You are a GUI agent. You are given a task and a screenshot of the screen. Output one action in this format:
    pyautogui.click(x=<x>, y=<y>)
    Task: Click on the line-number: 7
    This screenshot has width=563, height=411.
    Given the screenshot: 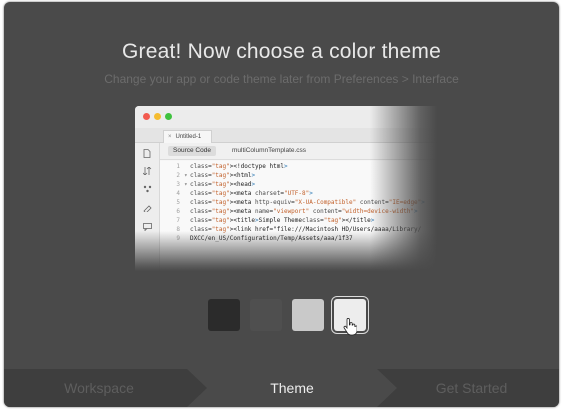 What is the action you would take?
    pyautogui.click(x=178, y=220)
    